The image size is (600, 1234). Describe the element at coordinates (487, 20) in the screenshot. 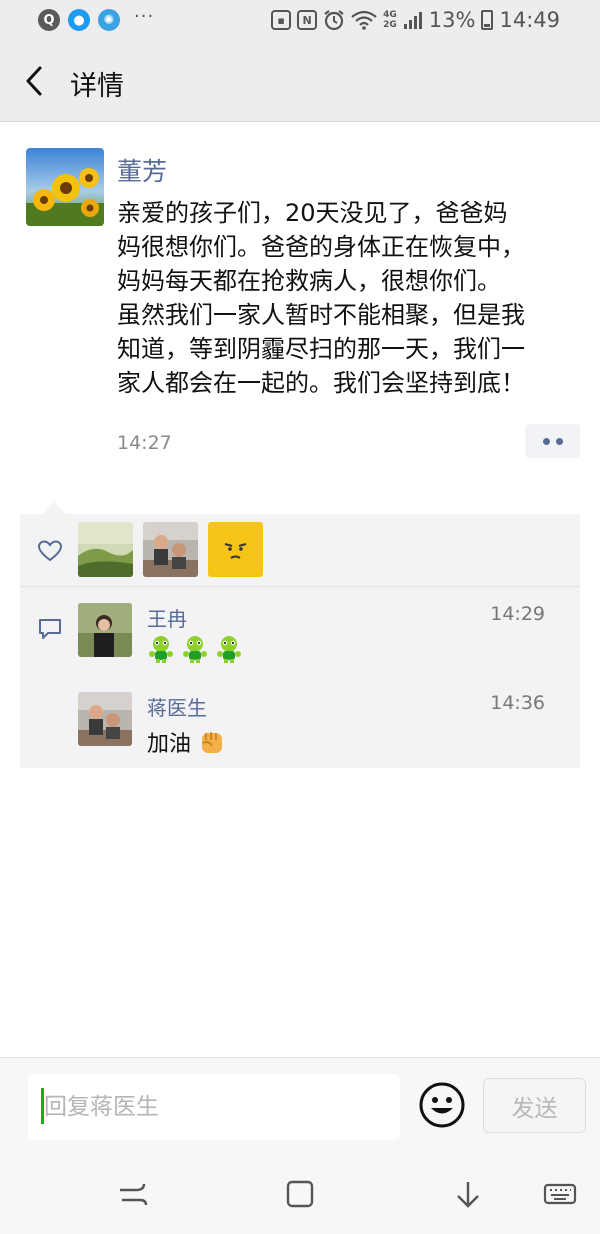

I see `battery-icon` at that location.